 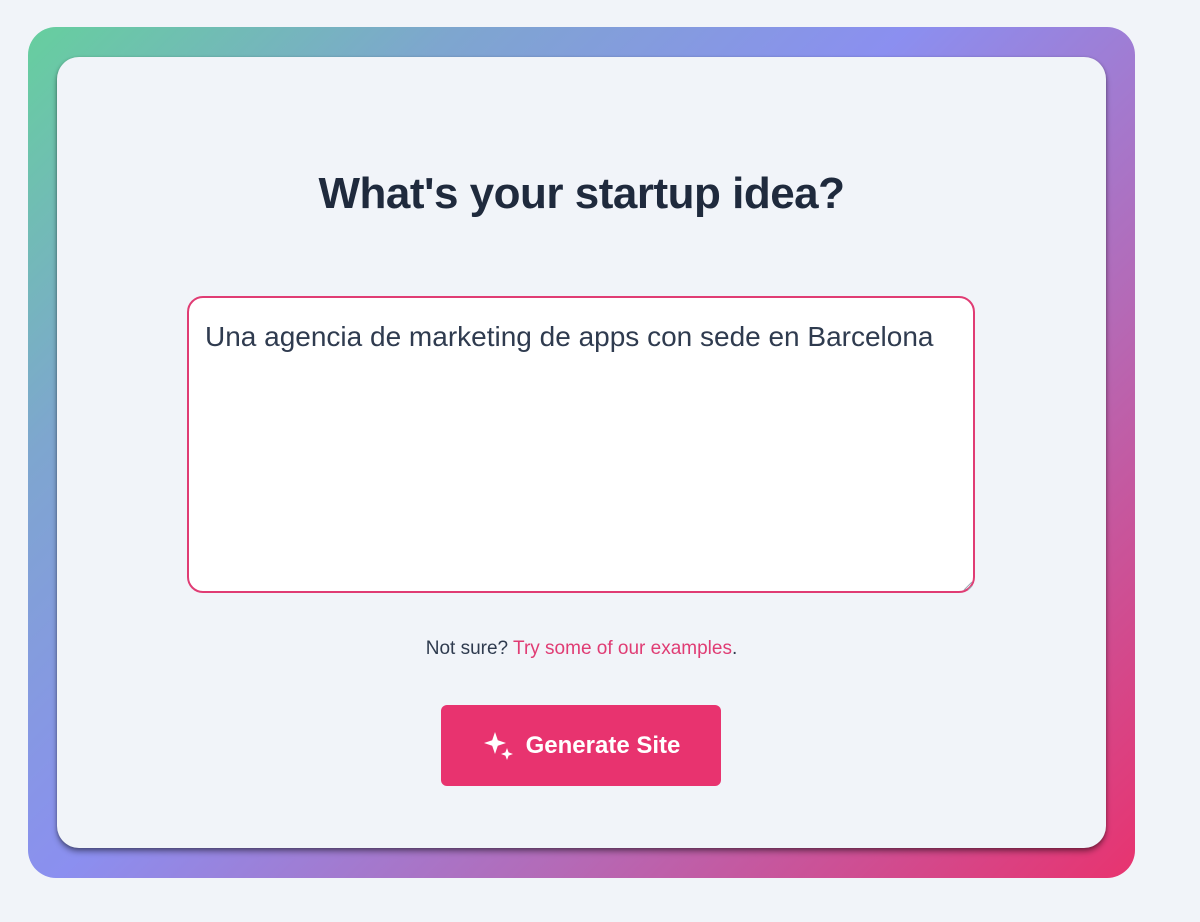 I want to click on generate-site-button: Generate Site, so click(x=581, y=745).